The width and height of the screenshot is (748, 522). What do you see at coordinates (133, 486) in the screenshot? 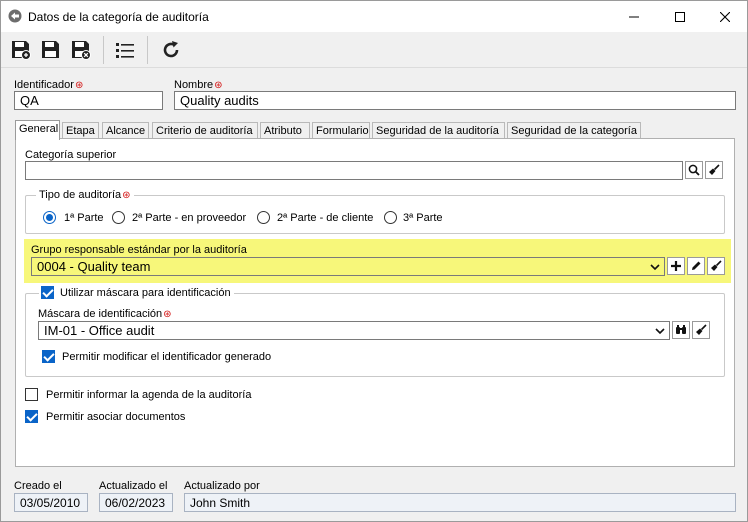
I see `updated-label: Actualizado el` at bounding box center [133, 486].